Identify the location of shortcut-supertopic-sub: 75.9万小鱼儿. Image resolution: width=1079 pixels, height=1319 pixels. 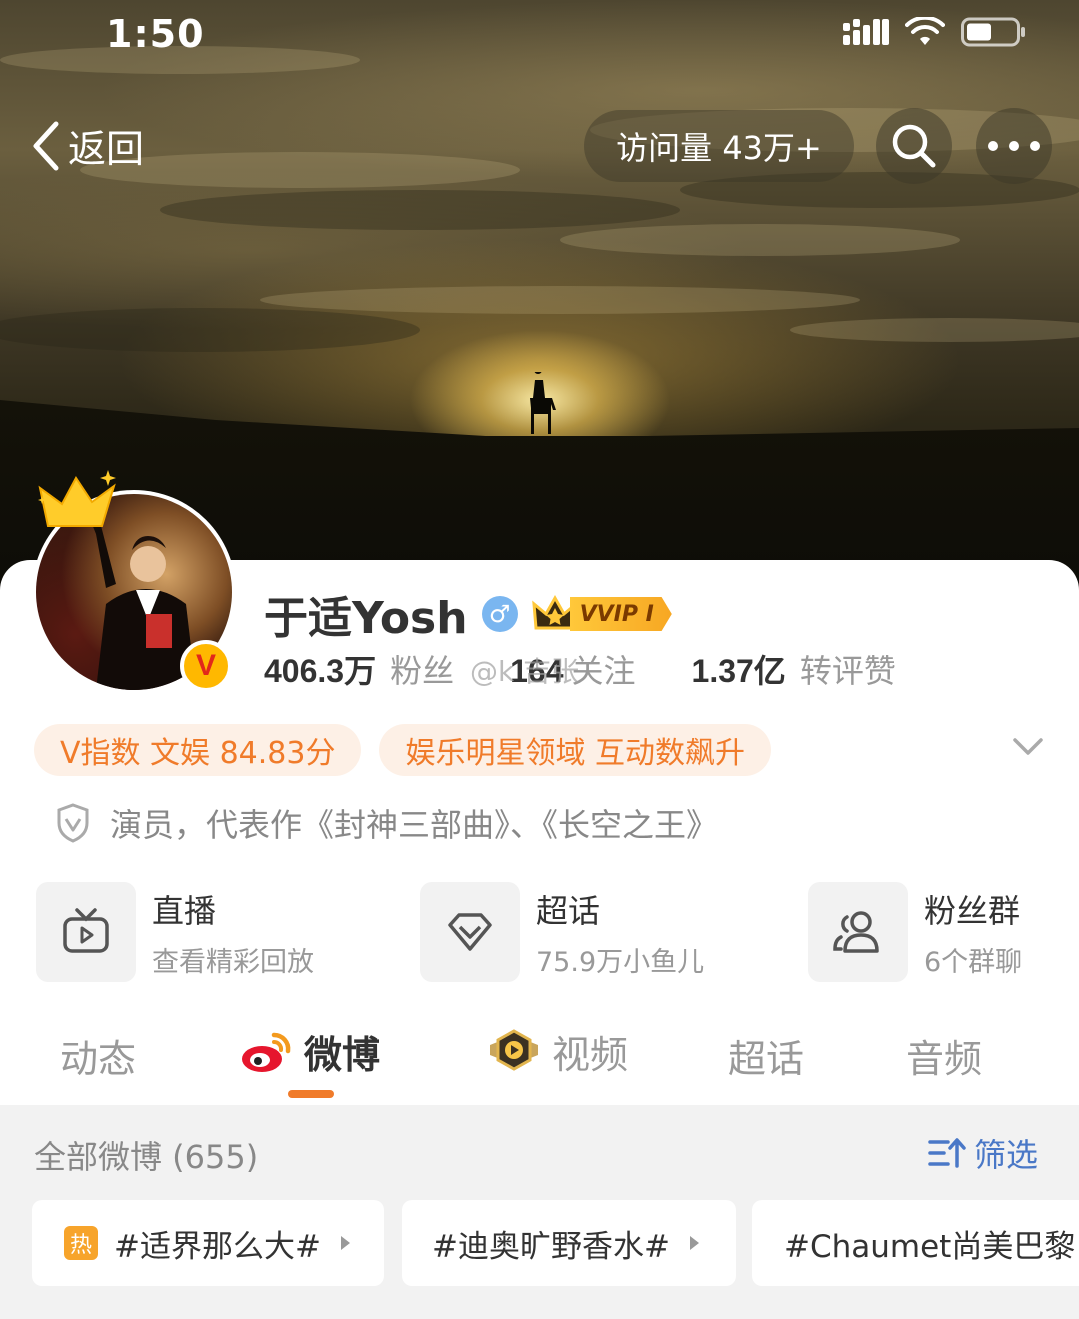
(620, 962).